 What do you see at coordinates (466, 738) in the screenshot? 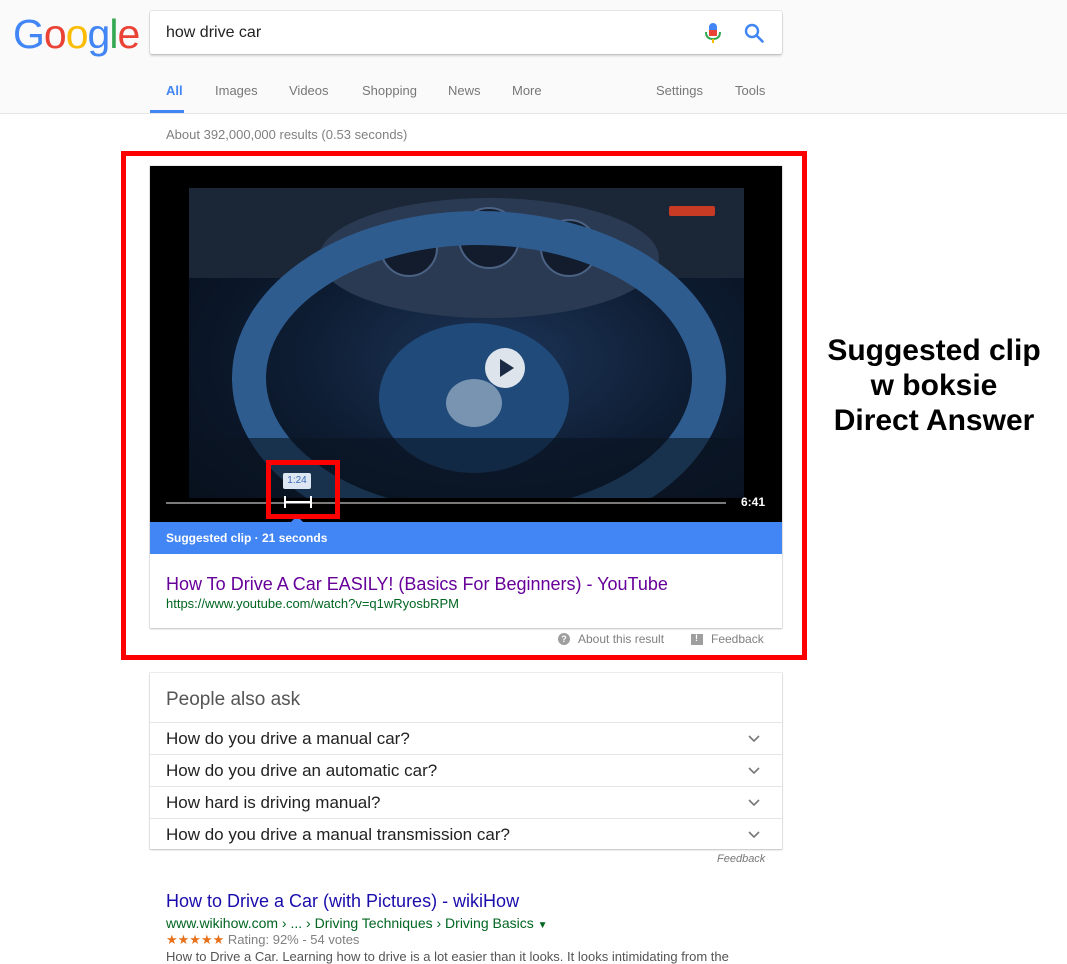
I see `paa-question: How do you drive a manual car?` at bounding box center [466, 738].